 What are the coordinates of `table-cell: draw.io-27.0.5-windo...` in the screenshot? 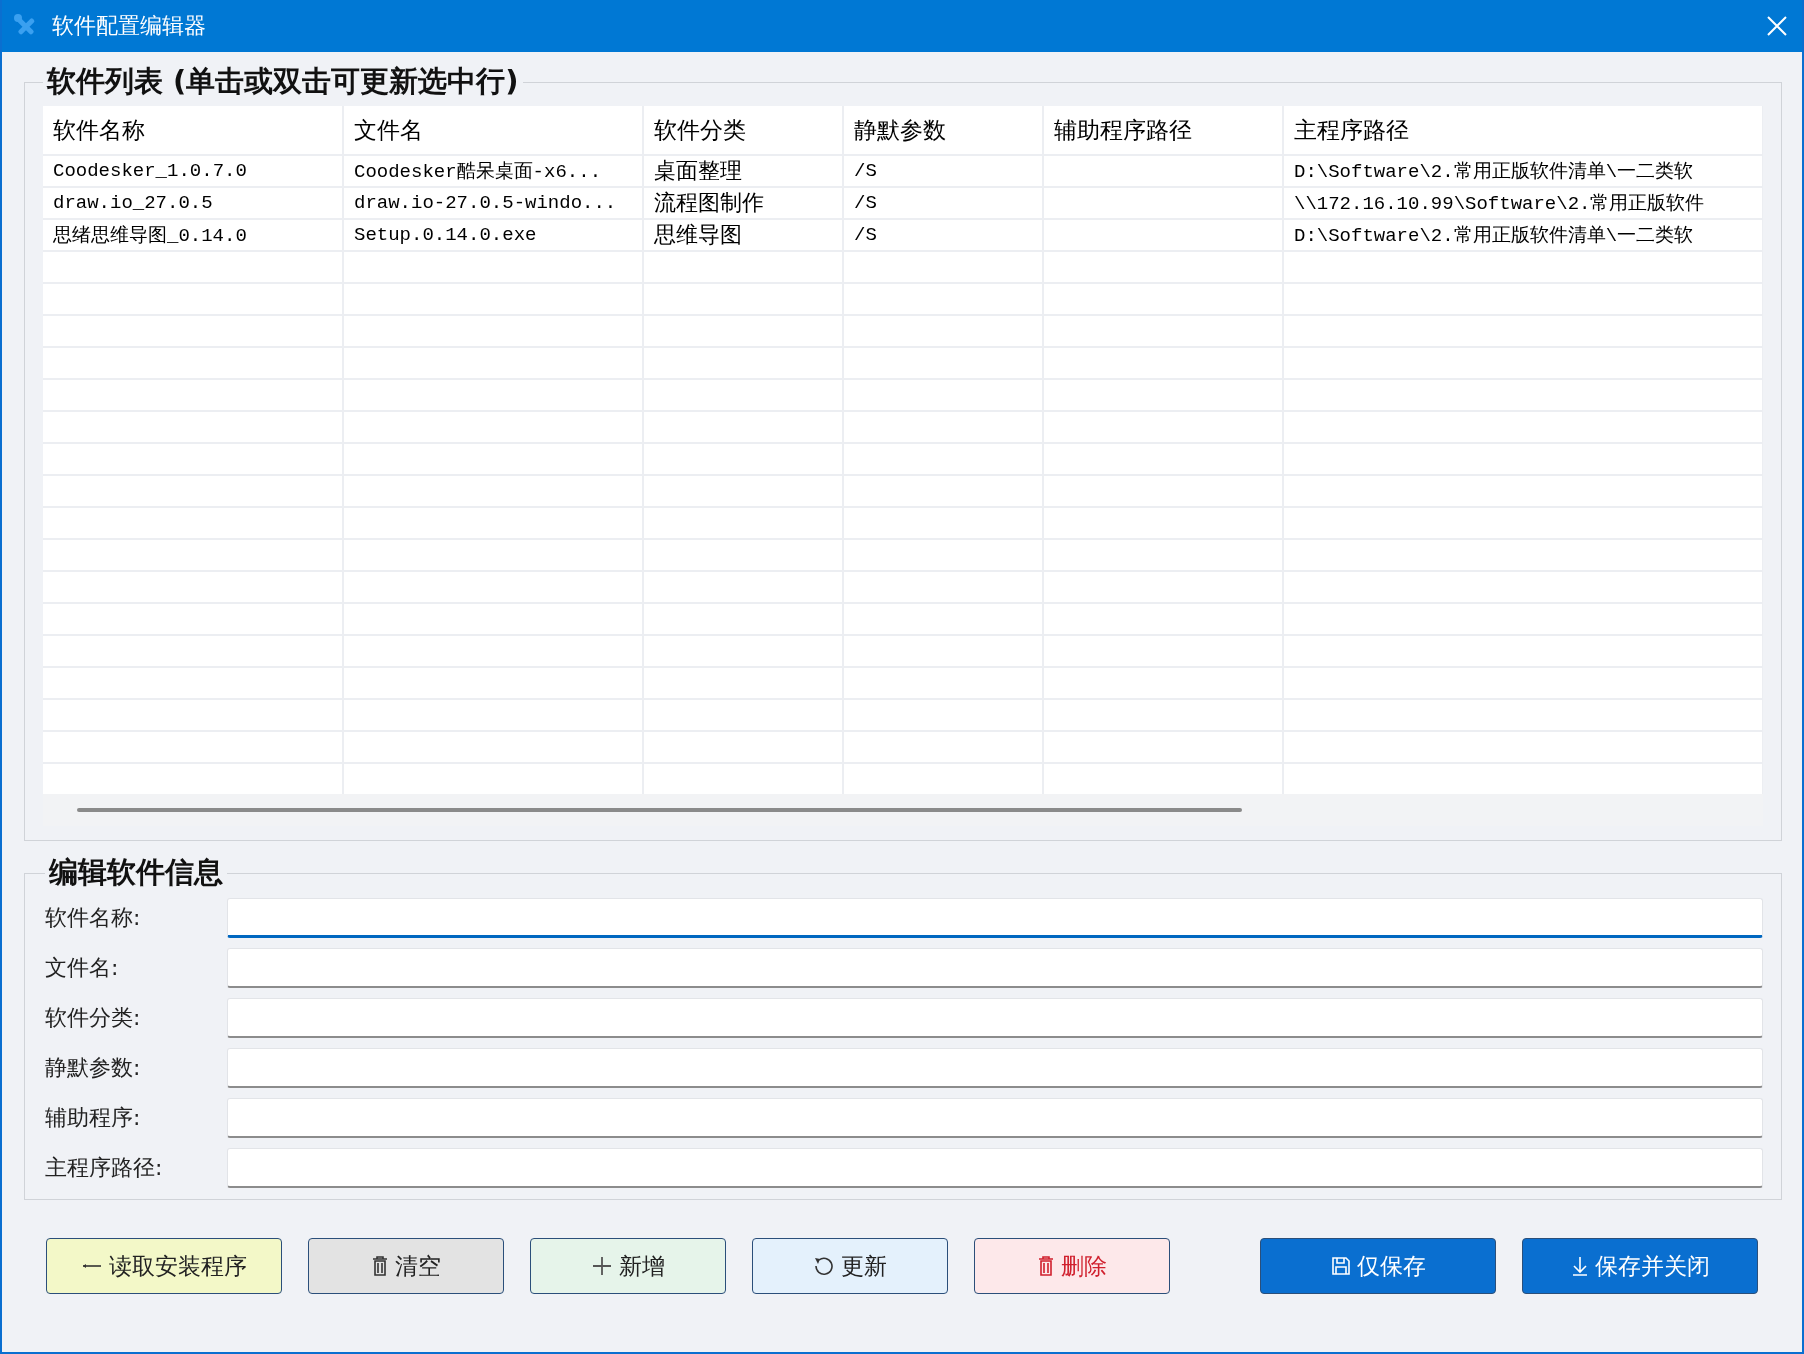 It's located at (493, 203).